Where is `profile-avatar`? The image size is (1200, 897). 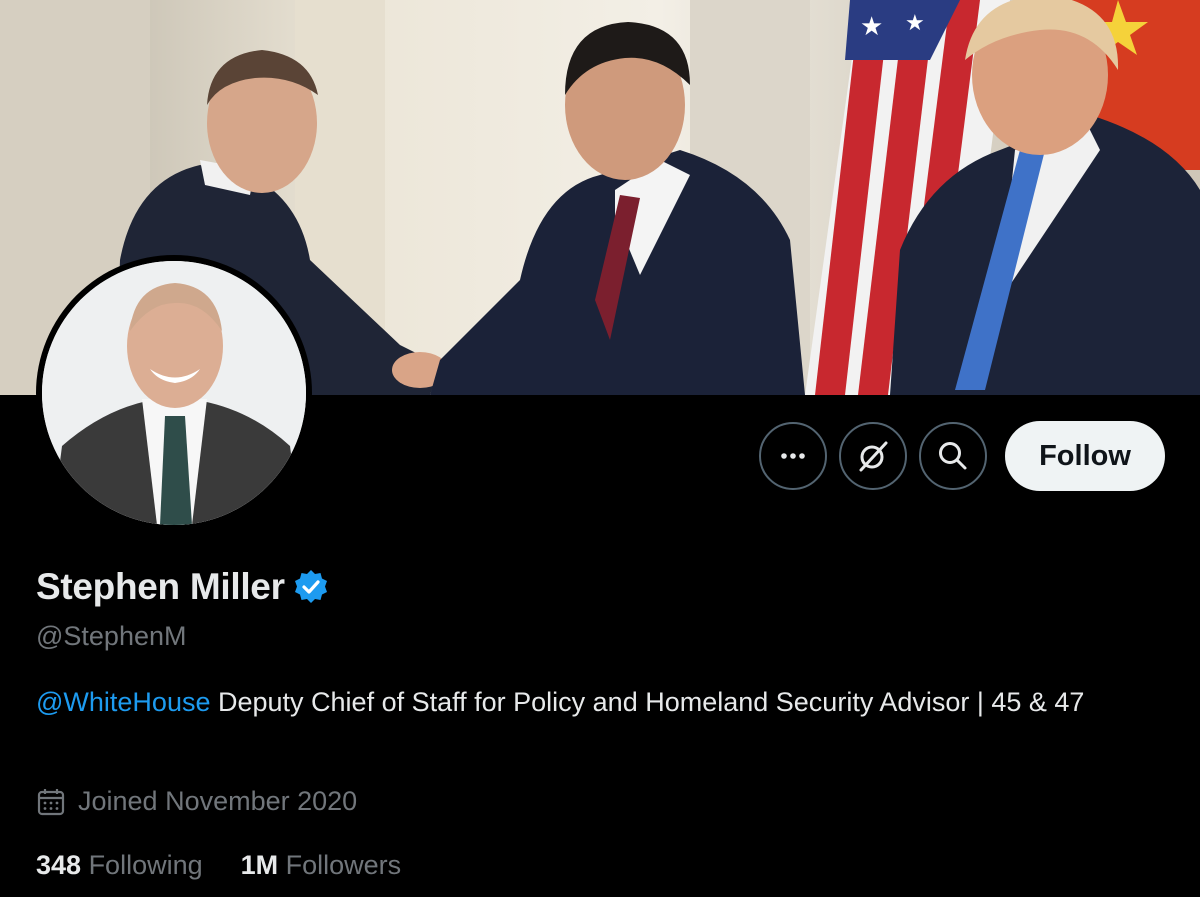
profile-avatar is located at coordinates (174, 393).